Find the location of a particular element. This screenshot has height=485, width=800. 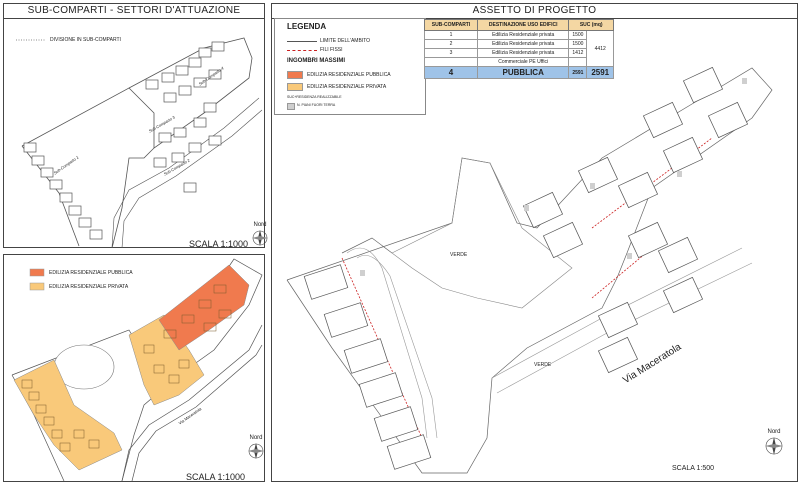

table-row: Commerciale PE Uffici is located at coordinates (519, 62).